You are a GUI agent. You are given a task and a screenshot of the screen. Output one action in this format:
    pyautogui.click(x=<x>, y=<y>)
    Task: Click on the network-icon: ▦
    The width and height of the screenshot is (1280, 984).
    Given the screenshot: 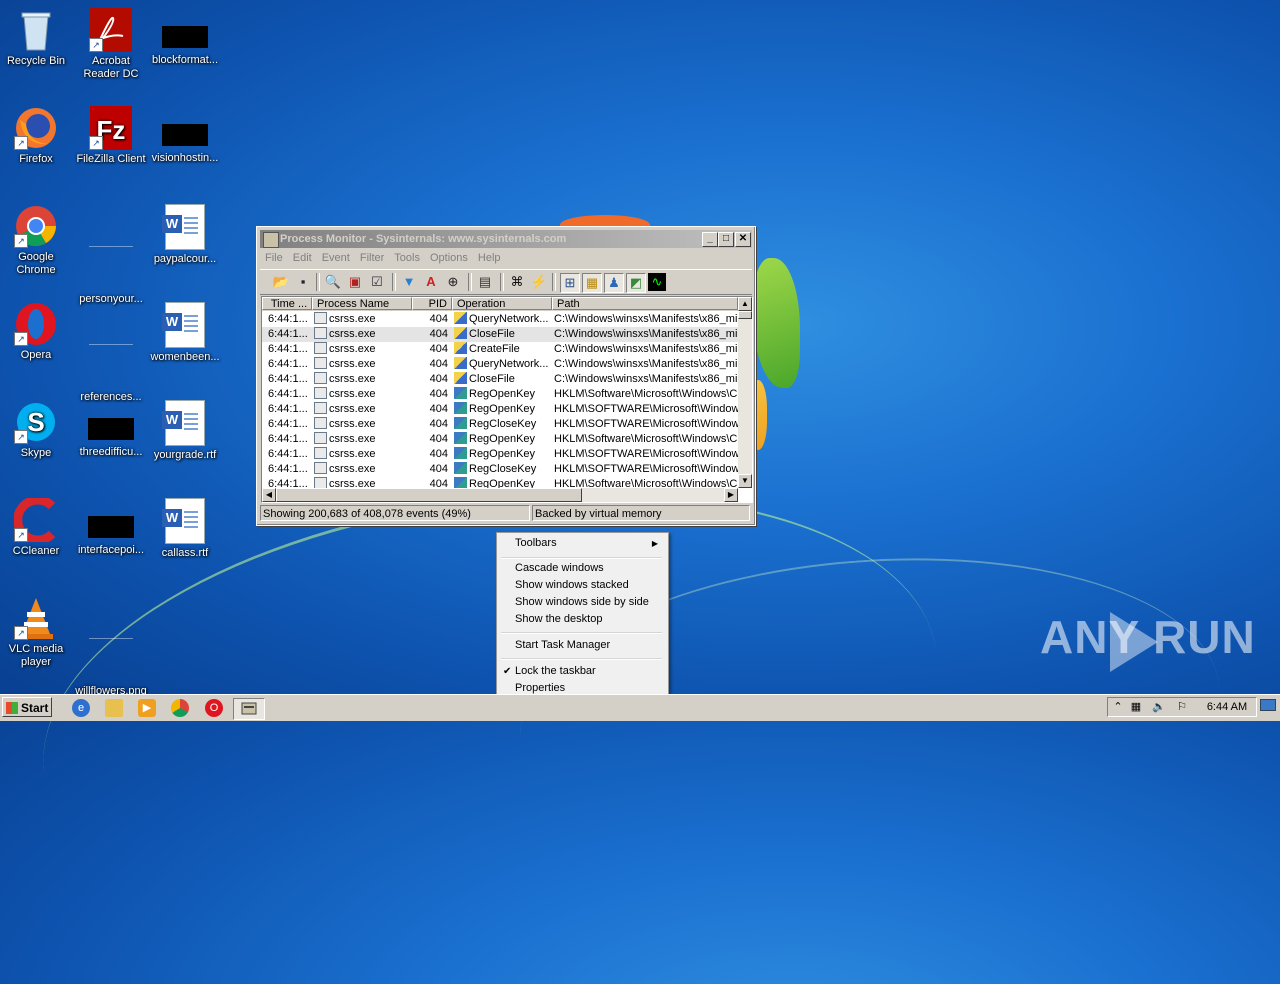 What is the action you would take?
    pyautogui.click(x=1136, y=707)
    